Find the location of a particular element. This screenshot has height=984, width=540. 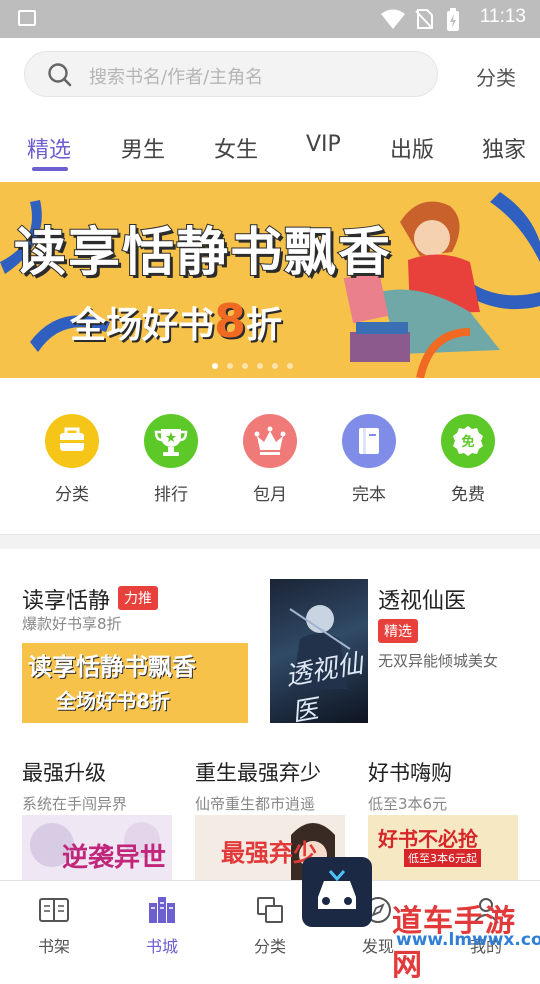

no-sim-icon is located at coordinates (424, 19).